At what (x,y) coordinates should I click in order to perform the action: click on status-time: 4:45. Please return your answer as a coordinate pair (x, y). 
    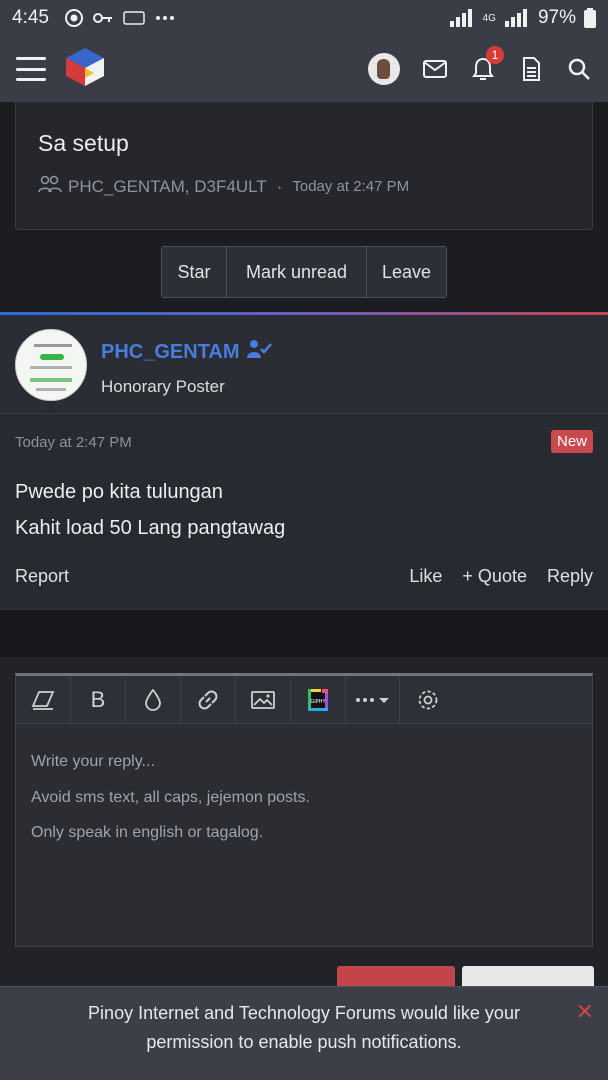
    Looking at the image, I should click on (30, 17).